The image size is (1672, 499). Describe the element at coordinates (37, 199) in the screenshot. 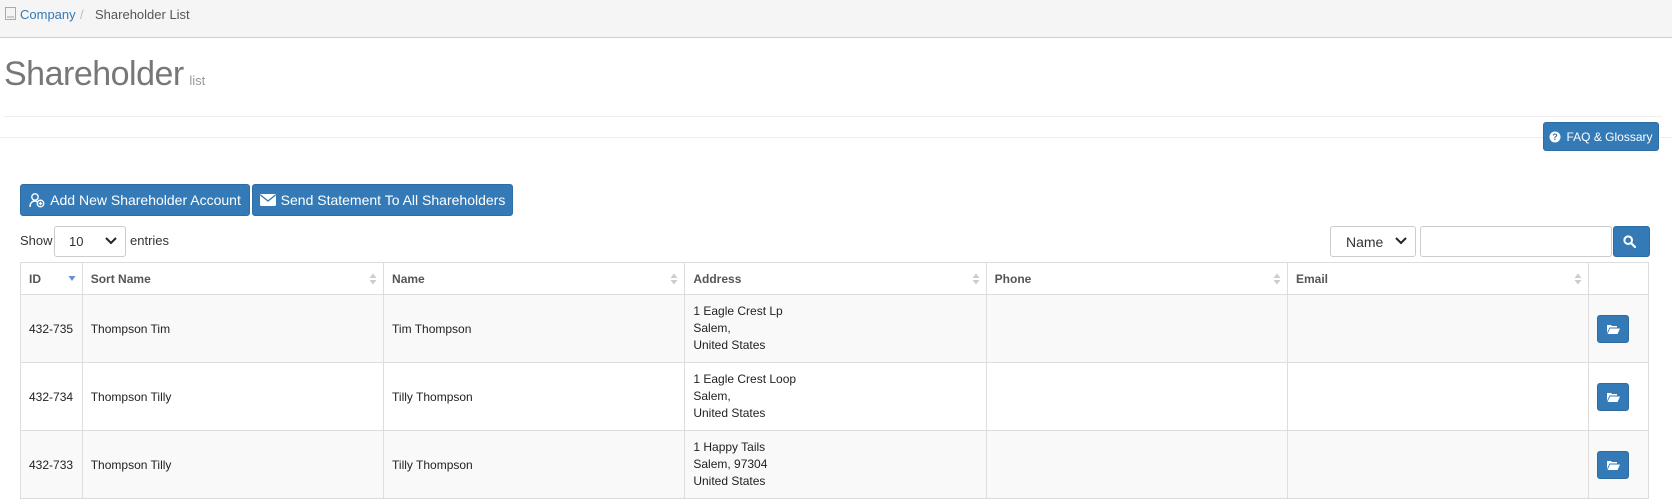

I see `user-add-icon` at that location.